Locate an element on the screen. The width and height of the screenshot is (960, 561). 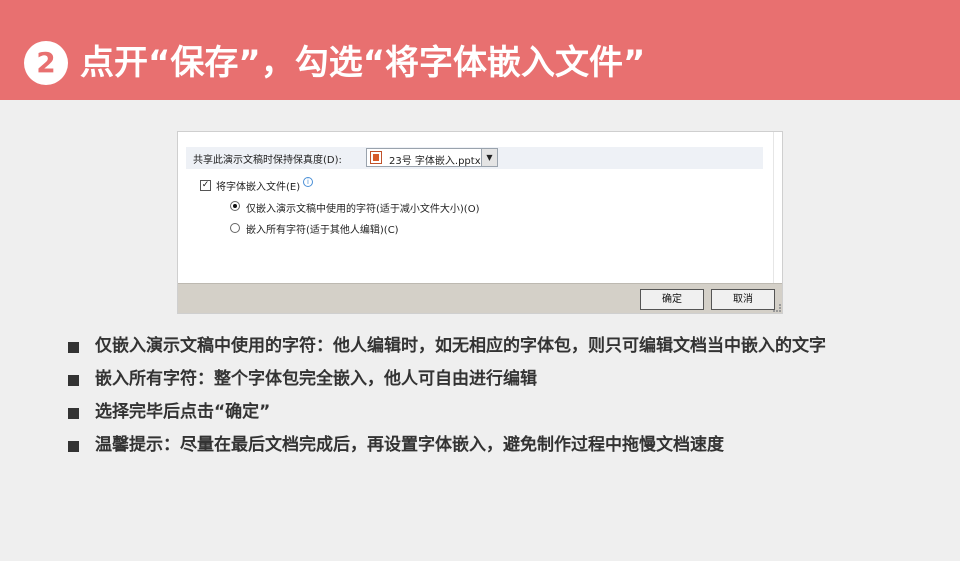
step-number-badge: 2 is located at coordinates (46, 63).